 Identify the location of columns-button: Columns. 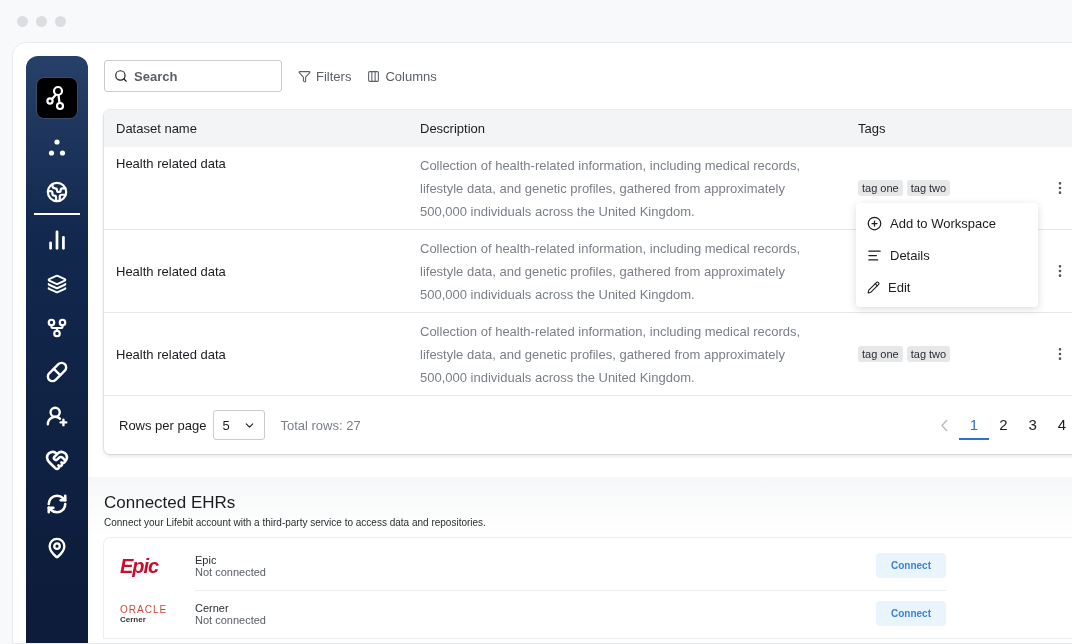
(402, 76).